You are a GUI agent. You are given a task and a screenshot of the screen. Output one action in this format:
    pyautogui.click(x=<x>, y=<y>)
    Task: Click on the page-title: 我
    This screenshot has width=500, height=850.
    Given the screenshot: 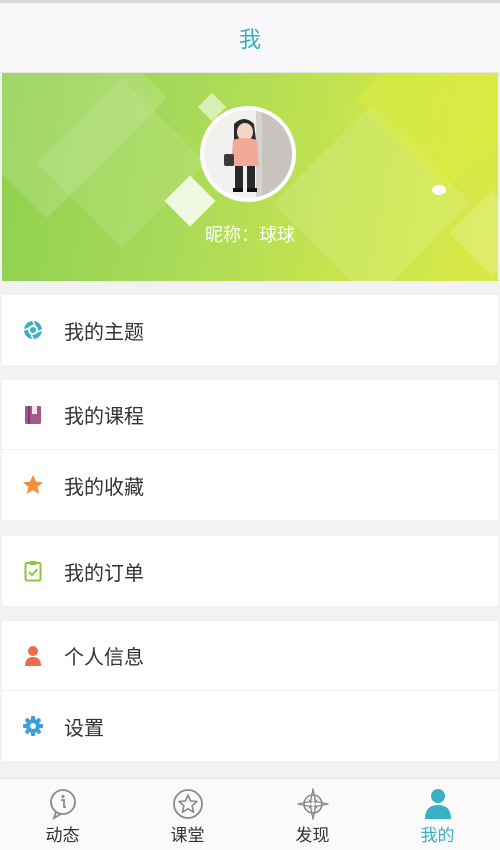 What is the action you would take?
    pyautogui.click(x=249, y=40)
    